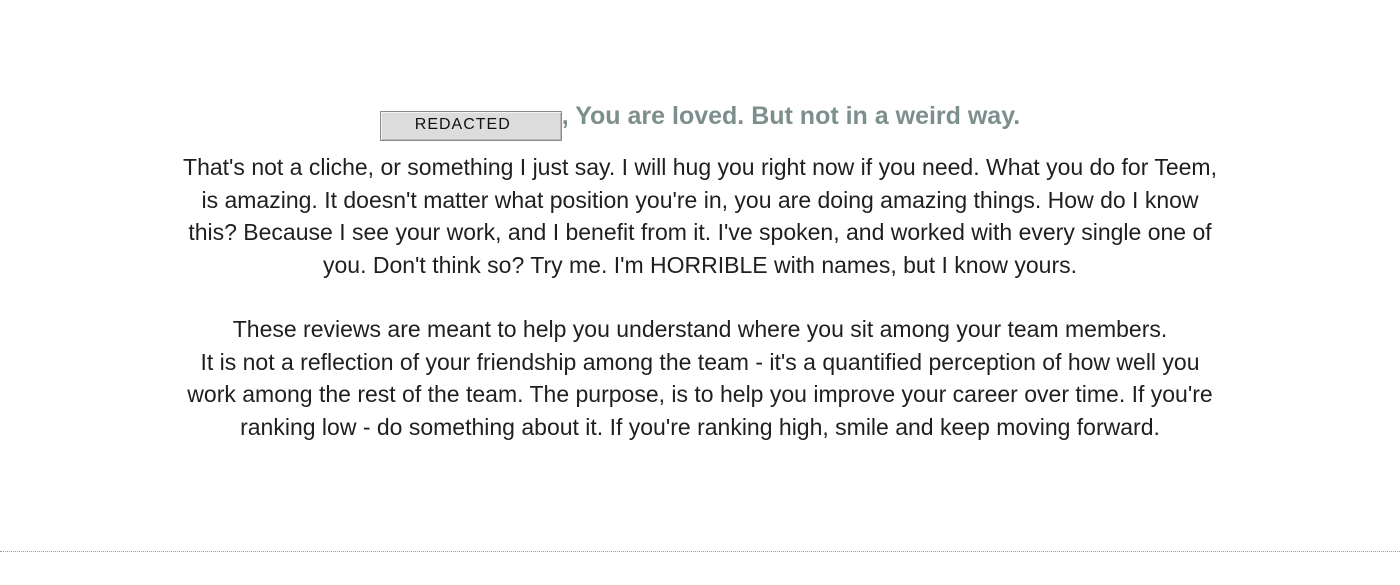 This screenshot has width=1400, height=585. I want to click on bottom-divider, so click(700, 551).